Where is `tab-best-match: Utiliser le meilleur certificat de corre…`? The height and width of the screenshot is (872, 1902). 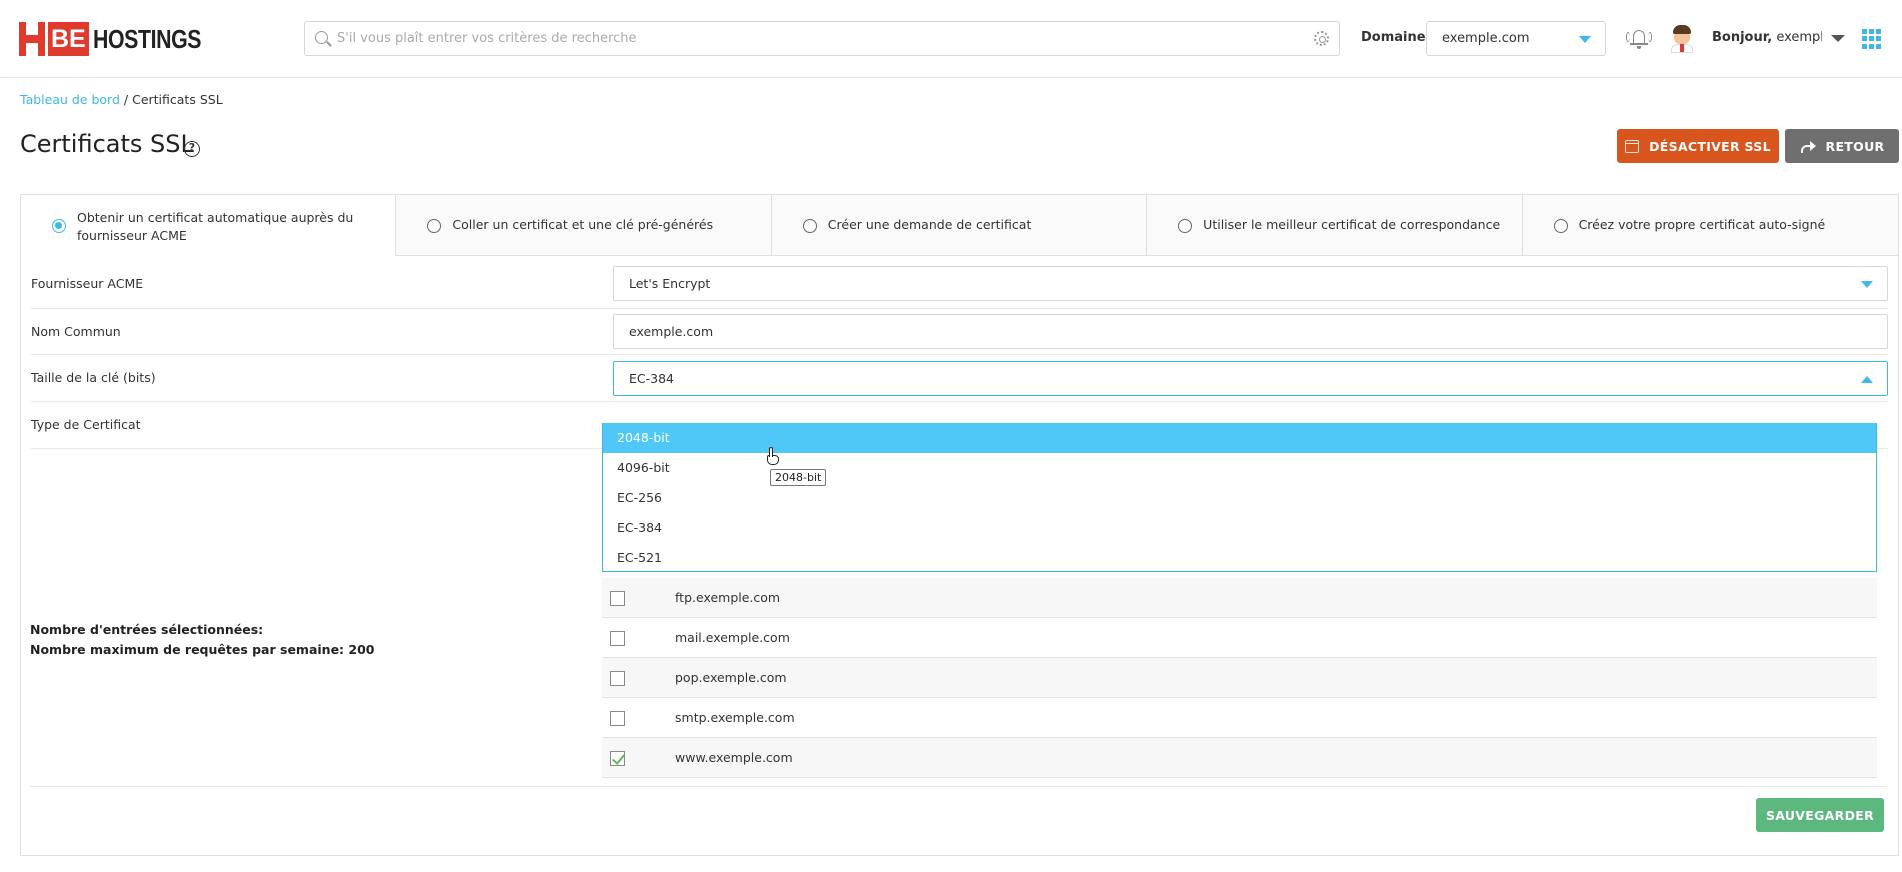 tab-best-match: Utiliser le meilleur certificat de corre… is located at coordinates (1335, 225).